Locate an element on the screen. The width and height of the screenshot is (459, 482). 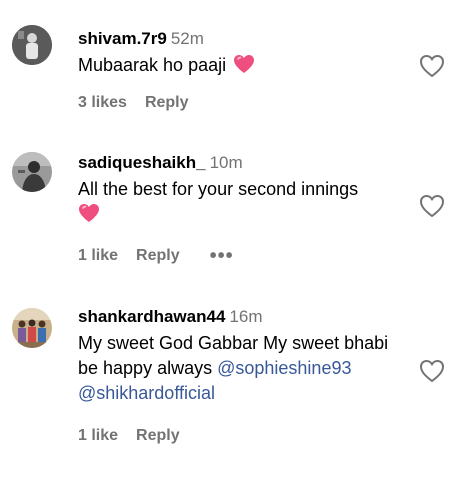
mention-link: @sophieshine93 is located at coordinates (284, 368).